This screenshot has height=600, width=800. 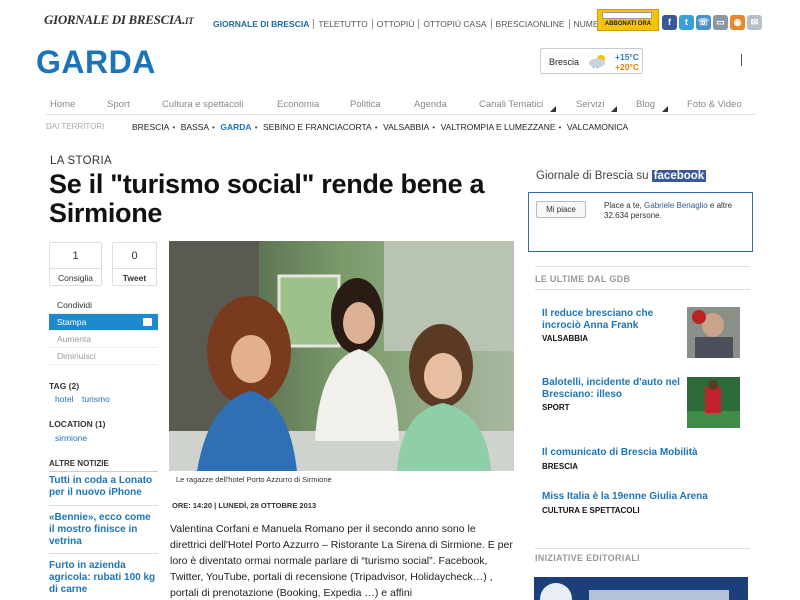 I want to click on territory-sebino: SEBINO E FRANCIACORTA, so click(x=317, y=127).